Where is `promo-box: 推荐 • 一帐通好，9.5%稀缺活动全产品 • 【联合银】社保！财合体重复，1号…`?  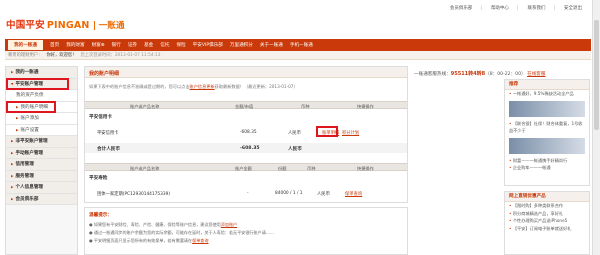 promo-box: 推荐 • 一帐通好，9.5%稀缺活动全产品 • 【联合银】社保！财合体重复，1号… is located at coordinates (547, 132).